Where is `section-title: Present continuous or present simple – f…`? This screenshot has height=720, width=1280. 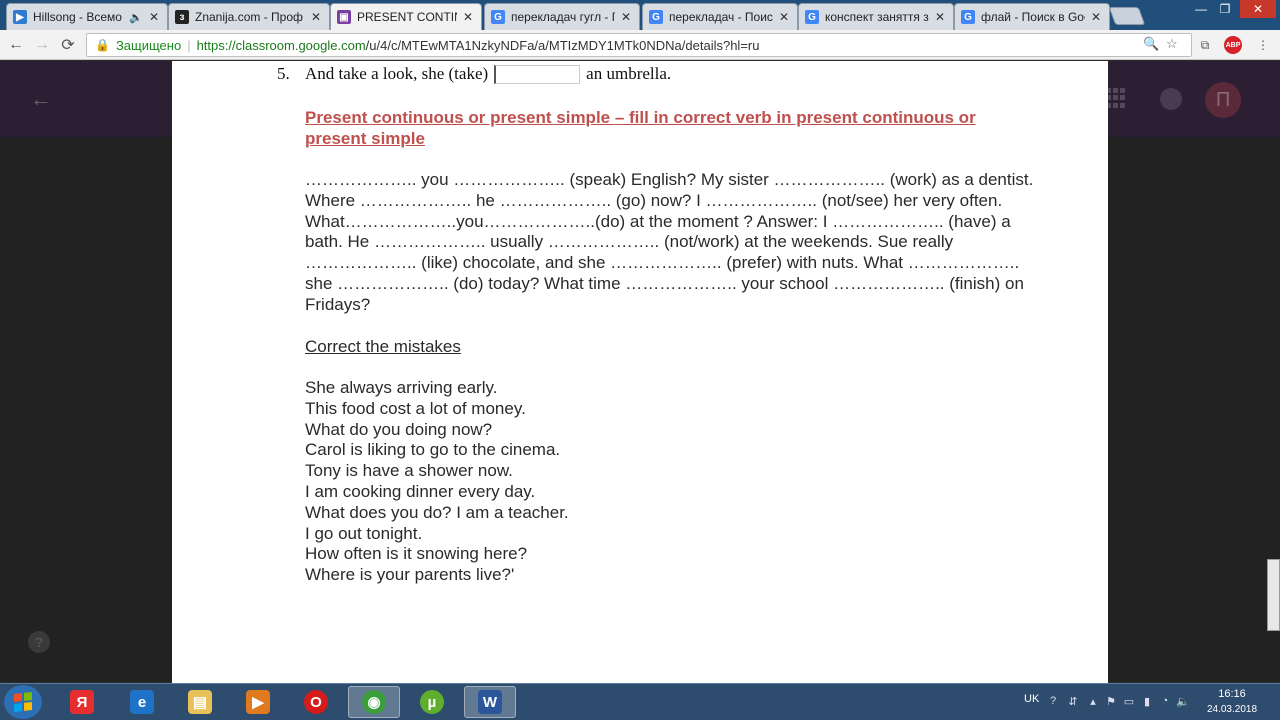
section-title: Present continuous or present simple – f… is located at coordinates (640, 128).